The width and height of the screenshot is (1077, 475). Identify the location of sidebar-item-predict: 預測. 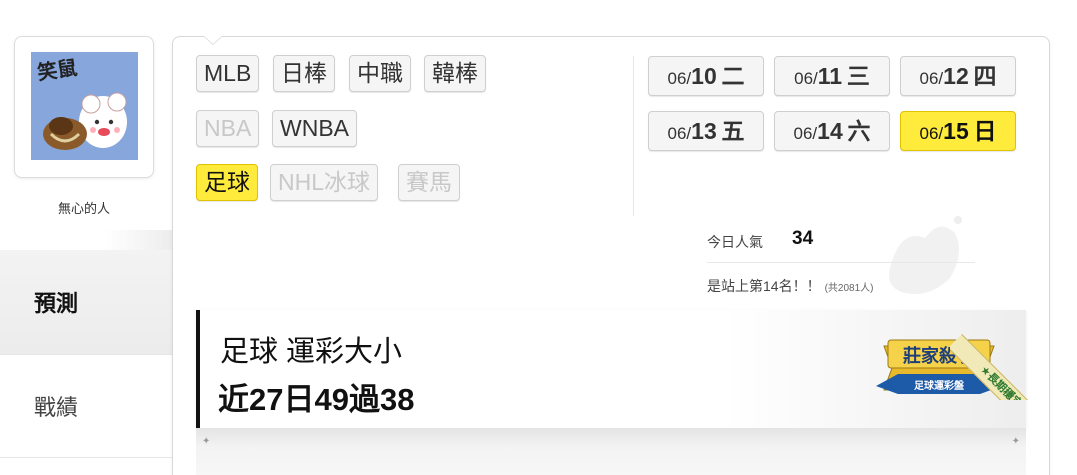
(86, 302).